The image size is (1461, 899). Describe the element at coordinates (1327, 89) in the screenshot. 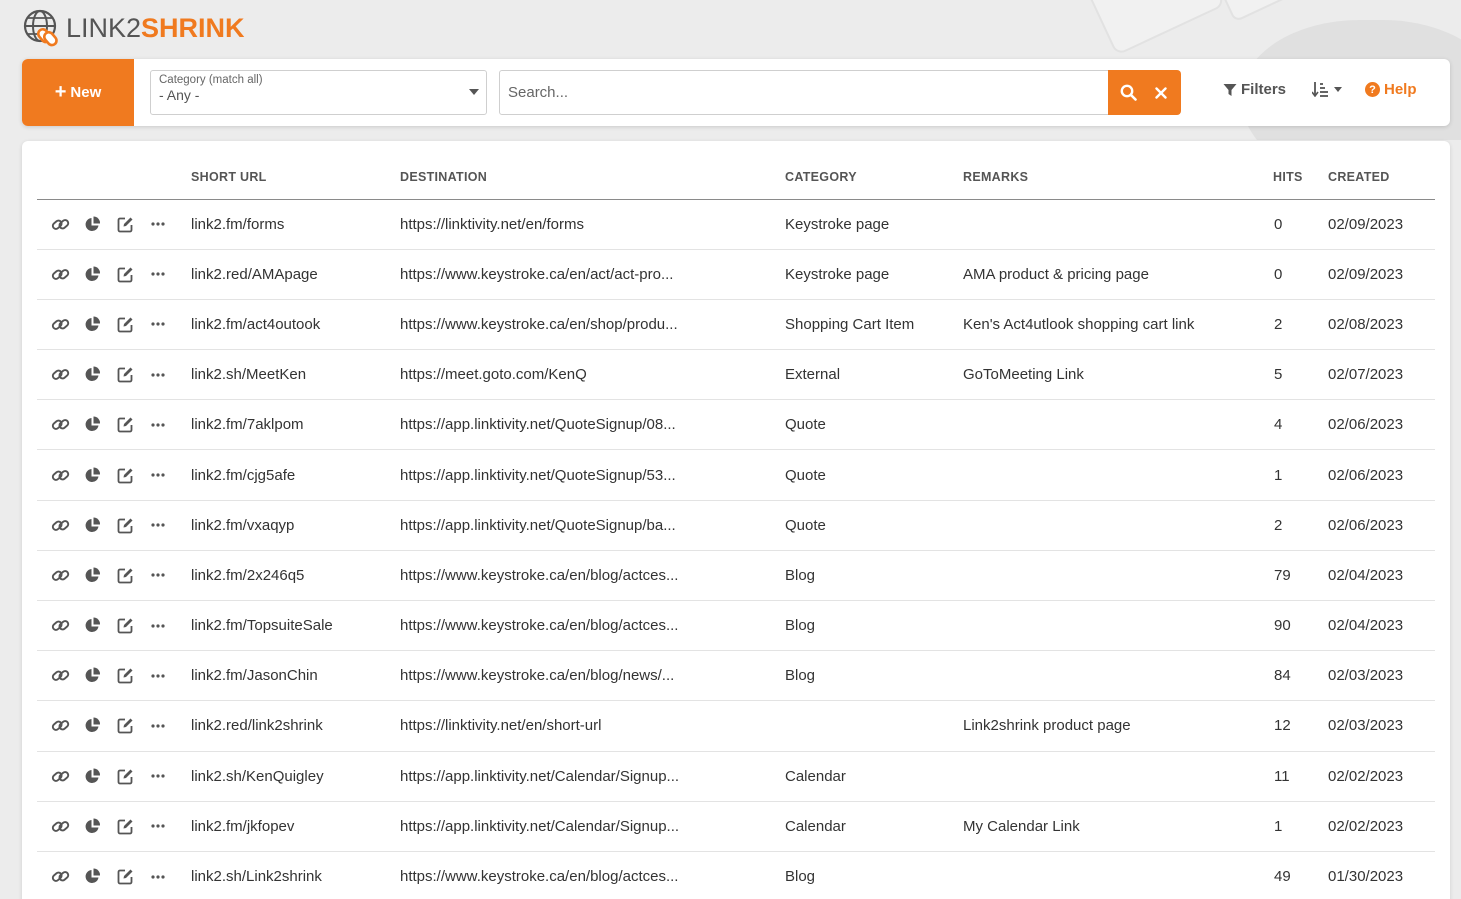

I see `sort-button` at that location.